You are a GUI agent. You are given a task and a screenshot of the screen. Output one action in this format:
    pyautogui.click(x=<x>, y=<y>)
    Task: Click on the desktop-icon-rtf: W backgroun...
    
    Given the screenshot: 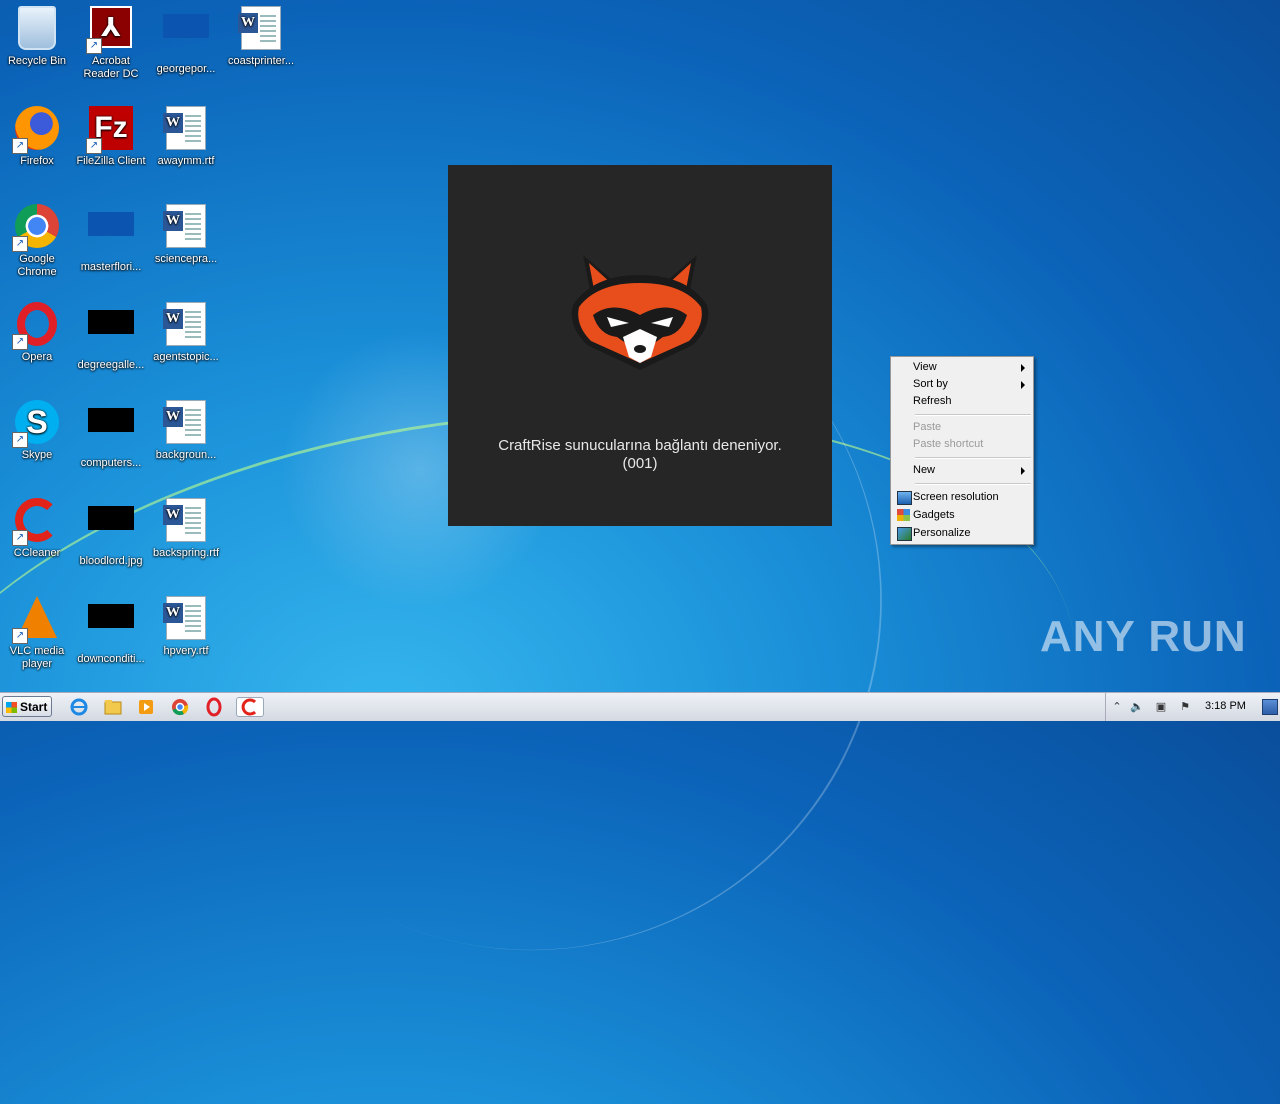 What is the action you would take?
    pyautogui.click(x=186, y=428)
    